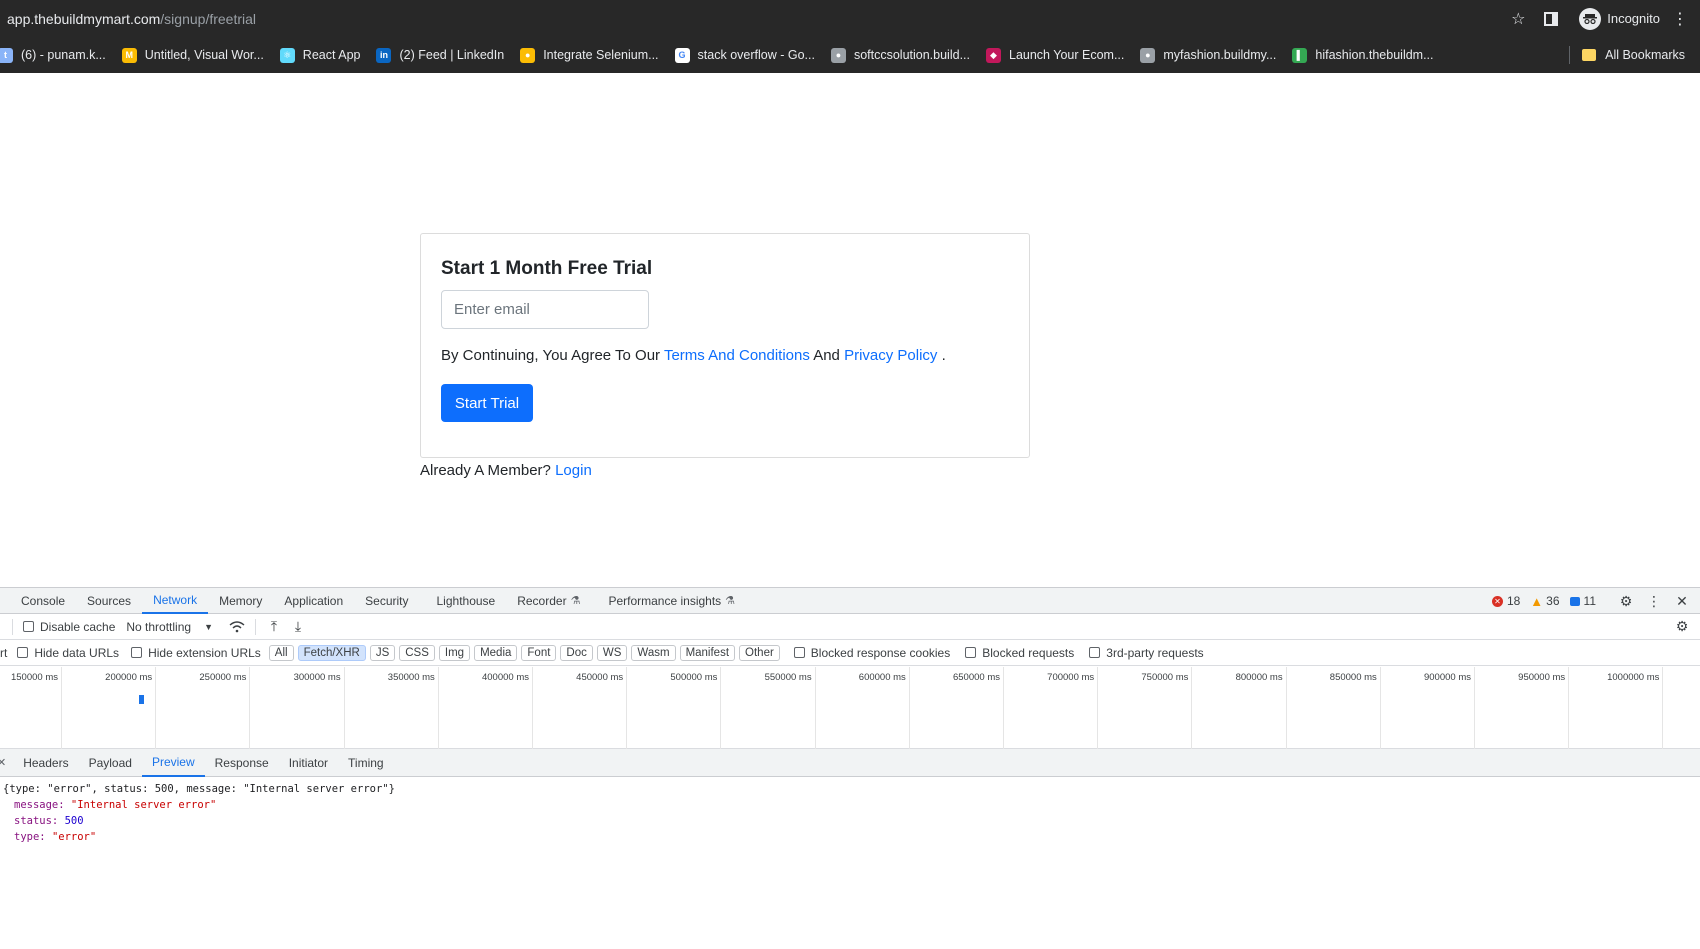 This screenshot has width=1700, height=949. I want to click on disable-cache-toggle: Disable cache, so click(69, 627).